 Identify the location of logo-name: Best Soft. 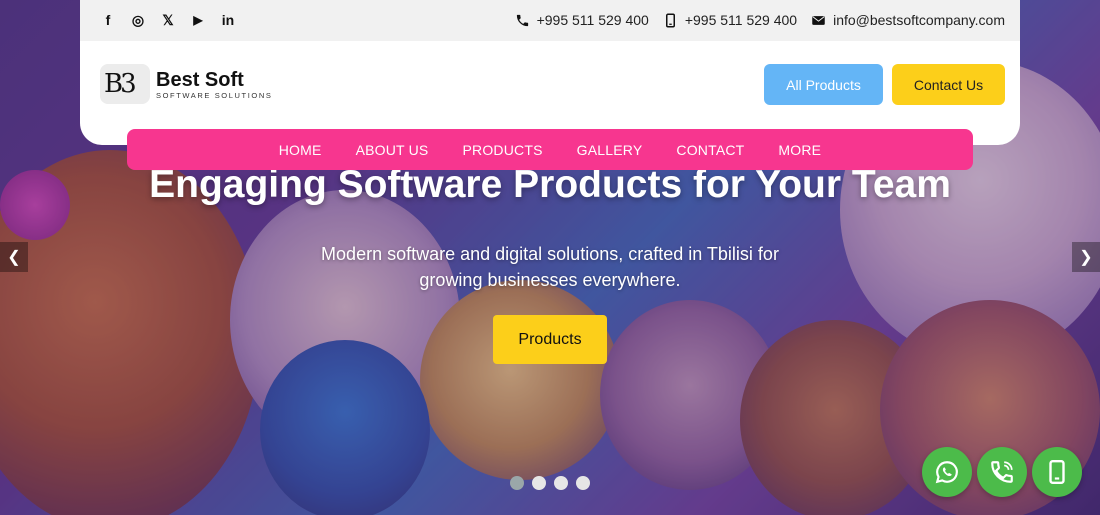
(200, 79).